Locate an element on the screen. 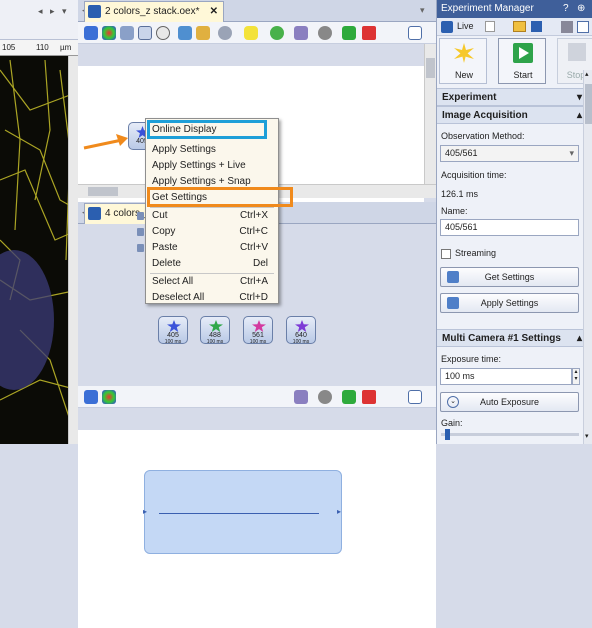  node-label: 488 is located at coordinates (215, 335).